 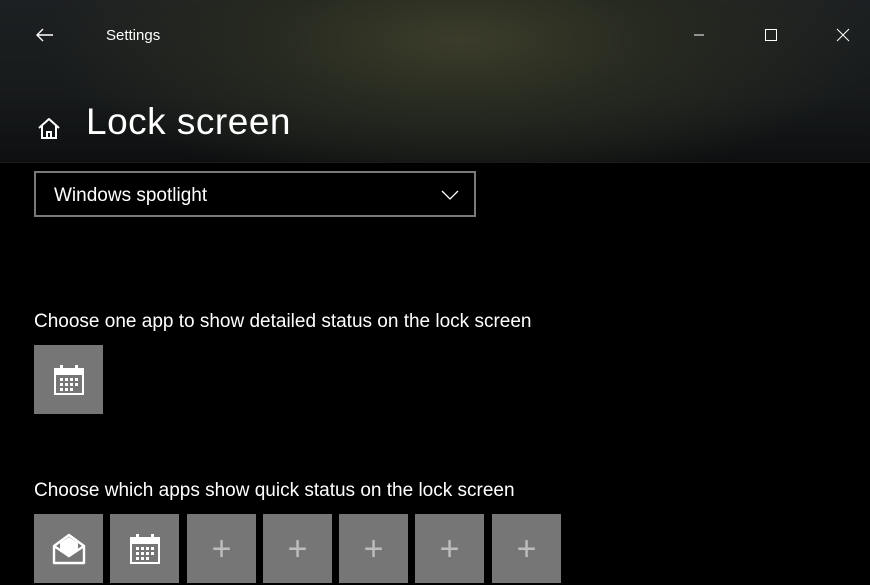 What do you see at coordinates (131, 195) in the screenshot?
I see `dropdown-selected-value: Windows spotlight` at bounding box center [131, 195].